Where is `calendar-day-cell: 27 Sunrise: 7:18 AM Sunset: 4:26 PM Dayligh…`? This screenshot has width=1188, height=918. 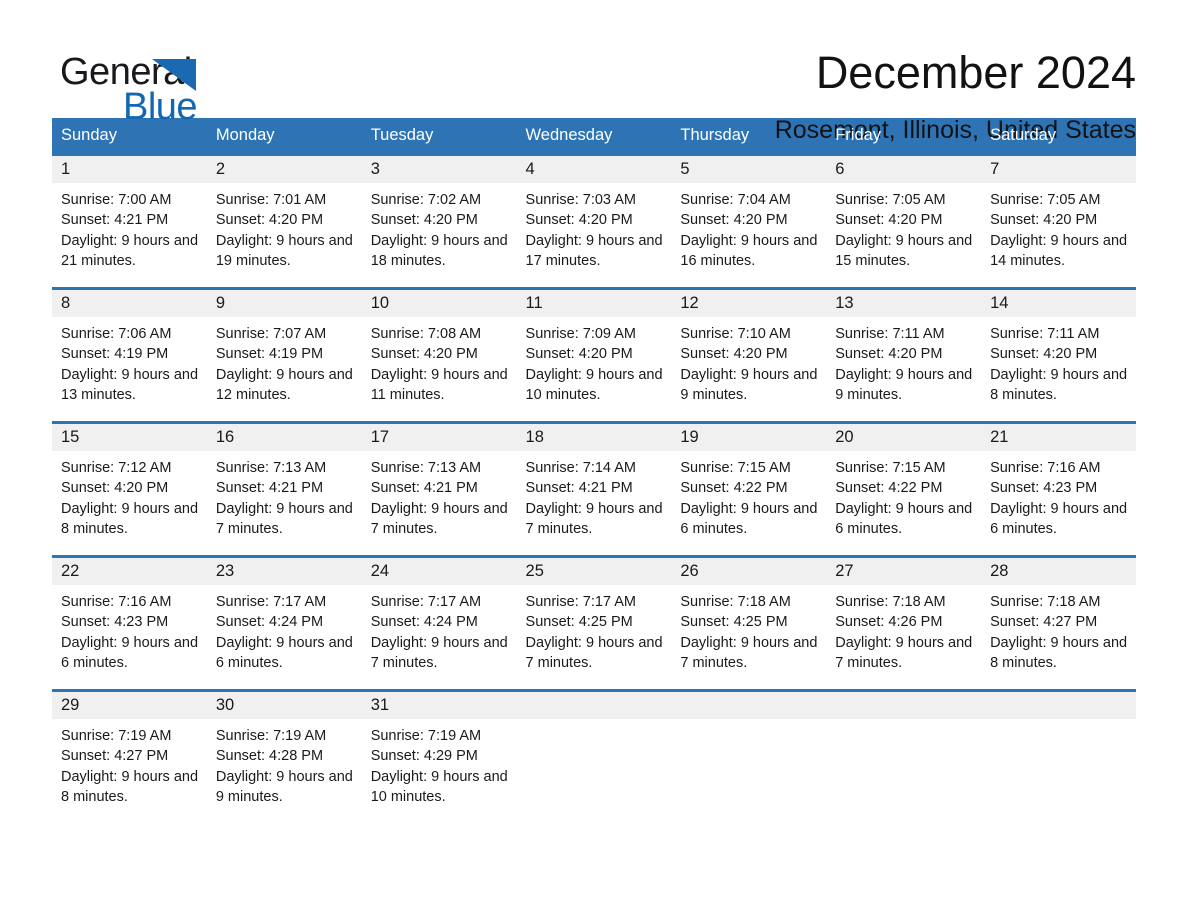
calendar-day-cell: 27 Sunrise: 7:18 AM Sunset: 4:26 PM Dayligh… is located at coordinates (904, 623).